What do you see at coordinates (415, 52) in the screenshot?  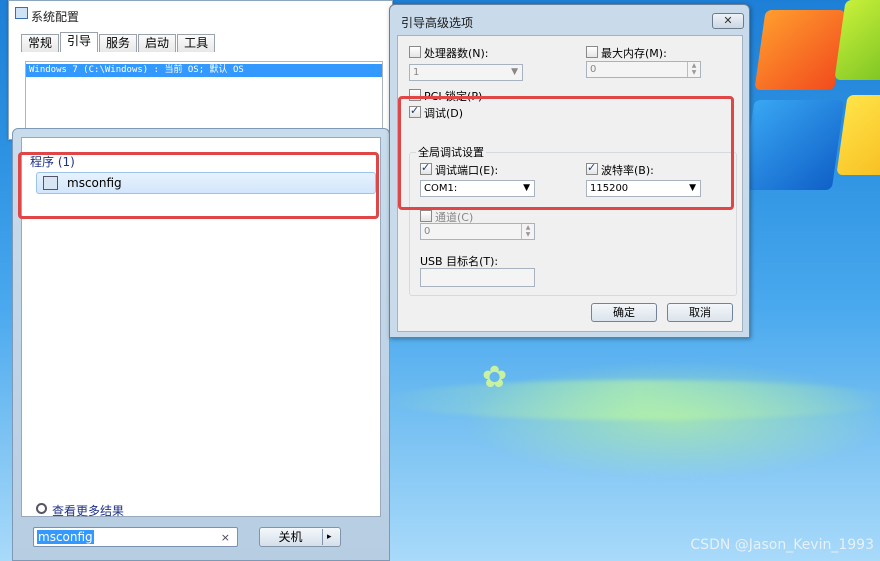 I see `num-processors-checkbox` at bounding box center [415, 52].